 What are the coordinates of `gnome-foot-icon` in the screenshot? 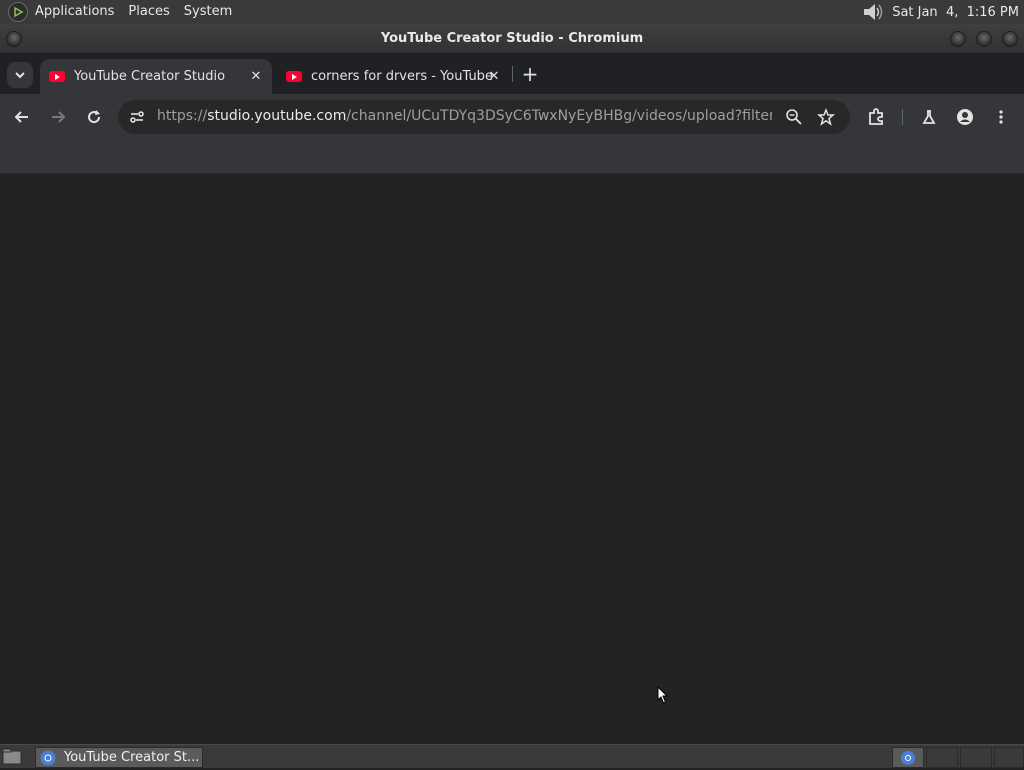 It's located at (18, 12).